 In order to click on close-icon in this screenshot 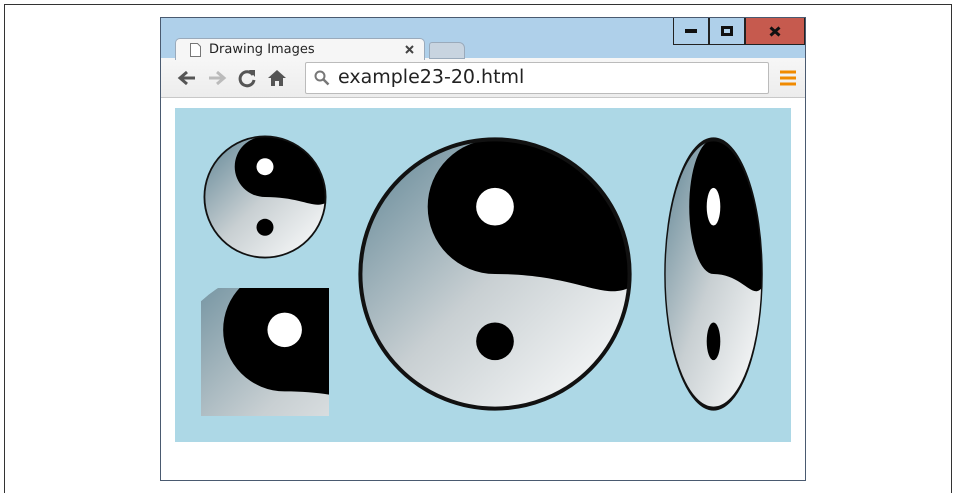, I will do `click(775, 31)`.